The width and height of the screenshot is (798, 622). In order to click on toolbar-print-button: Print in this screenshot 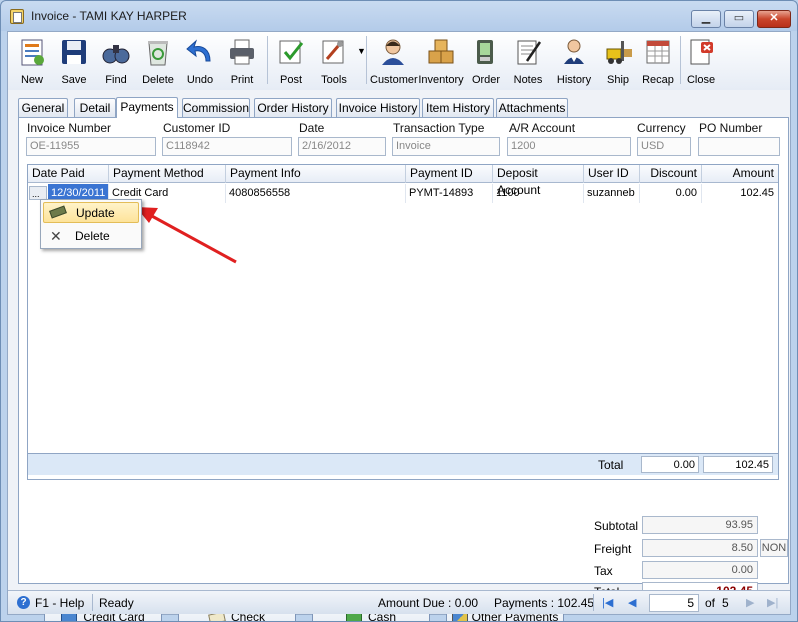, I will do `click(242, 61)`.